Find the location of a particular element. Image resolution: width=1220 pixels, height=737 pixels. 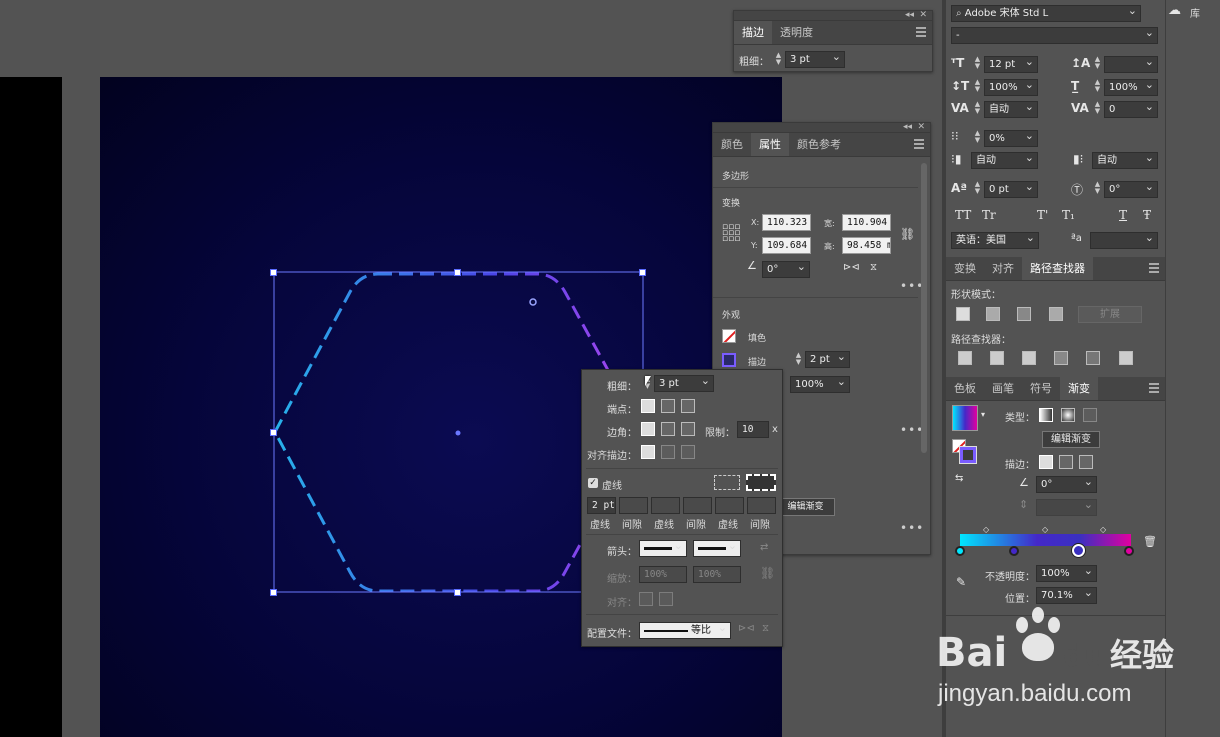

freeform-gradient-icon is located at coordinates (1090, 415).